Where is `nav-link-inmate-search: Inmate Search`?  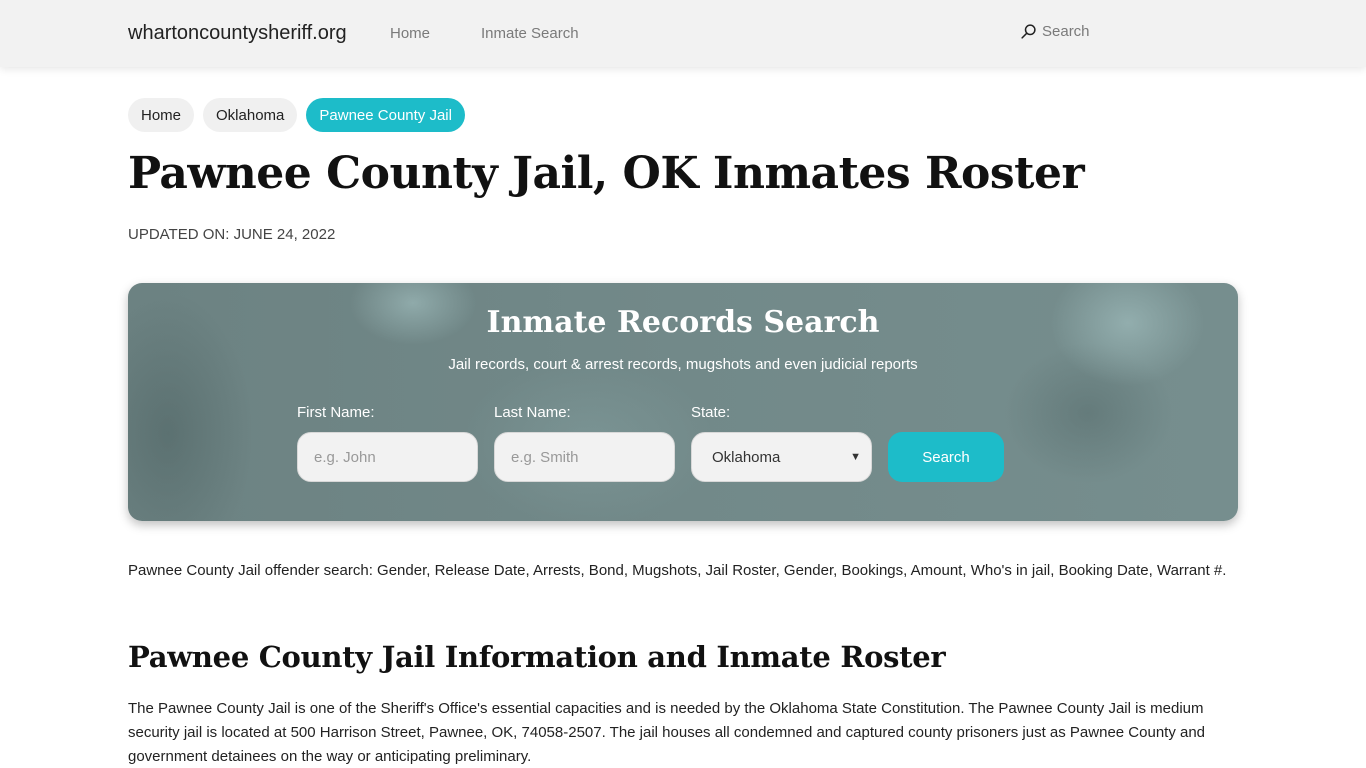 nav-link-inmate-search: Inmate Search is located at coordinates (530, 33).